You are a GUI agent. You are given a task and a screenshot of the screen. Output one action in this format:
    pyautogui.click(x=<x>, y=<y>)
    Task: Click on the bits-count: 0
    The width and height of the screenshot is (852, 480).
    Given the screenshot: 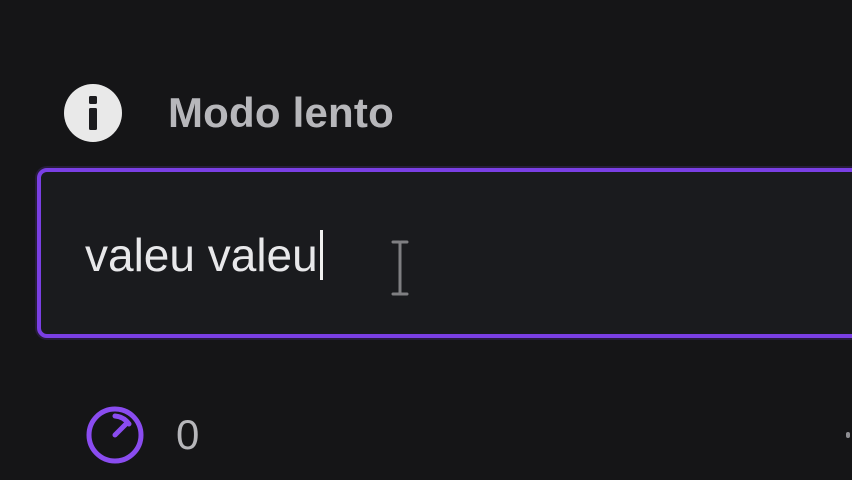 What is the action you would take?
    pyautogui.click(x=188, y=434)
    